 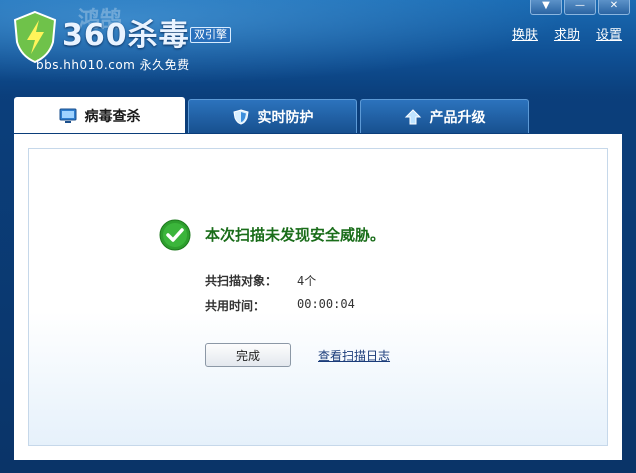 I want to click on tab-virus-scan: 病毒查杀, so click(x=99, y=115).